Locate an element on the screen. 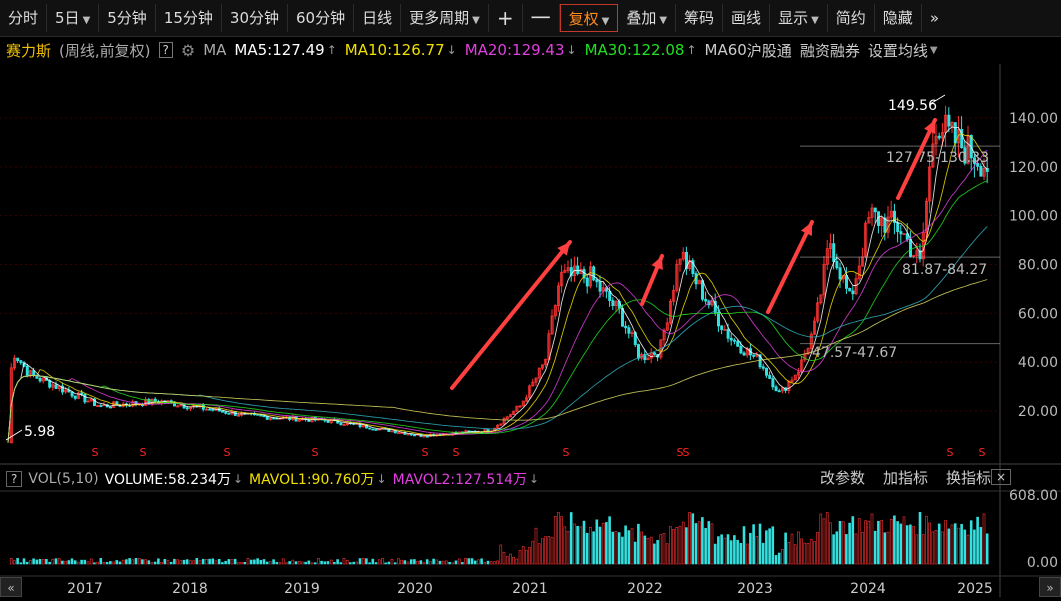  toolbar-item-13: 画线 is located at coordinates (747, 18).